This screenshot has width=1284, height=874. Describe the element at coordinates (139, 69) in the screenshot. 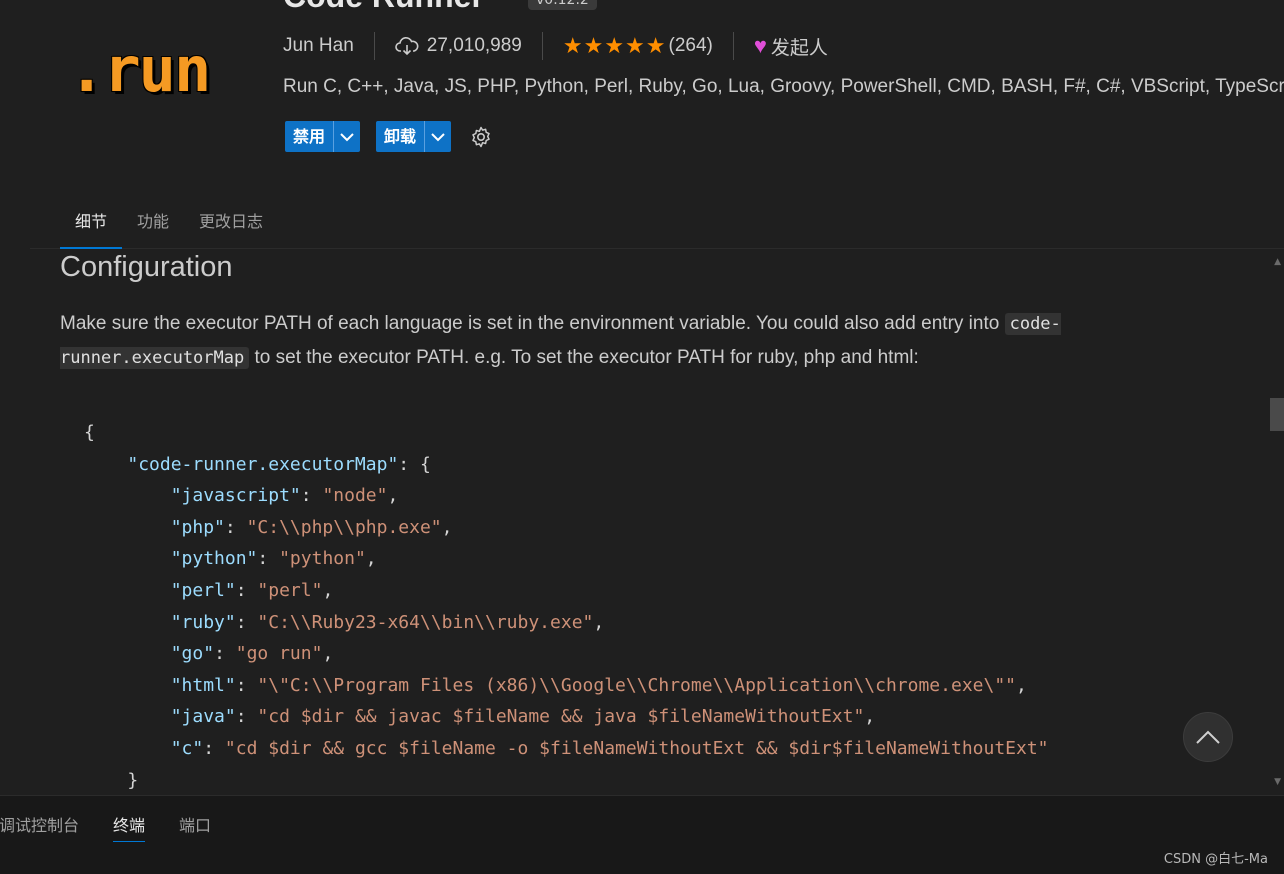

I see `extension-logo: .run` at that location.